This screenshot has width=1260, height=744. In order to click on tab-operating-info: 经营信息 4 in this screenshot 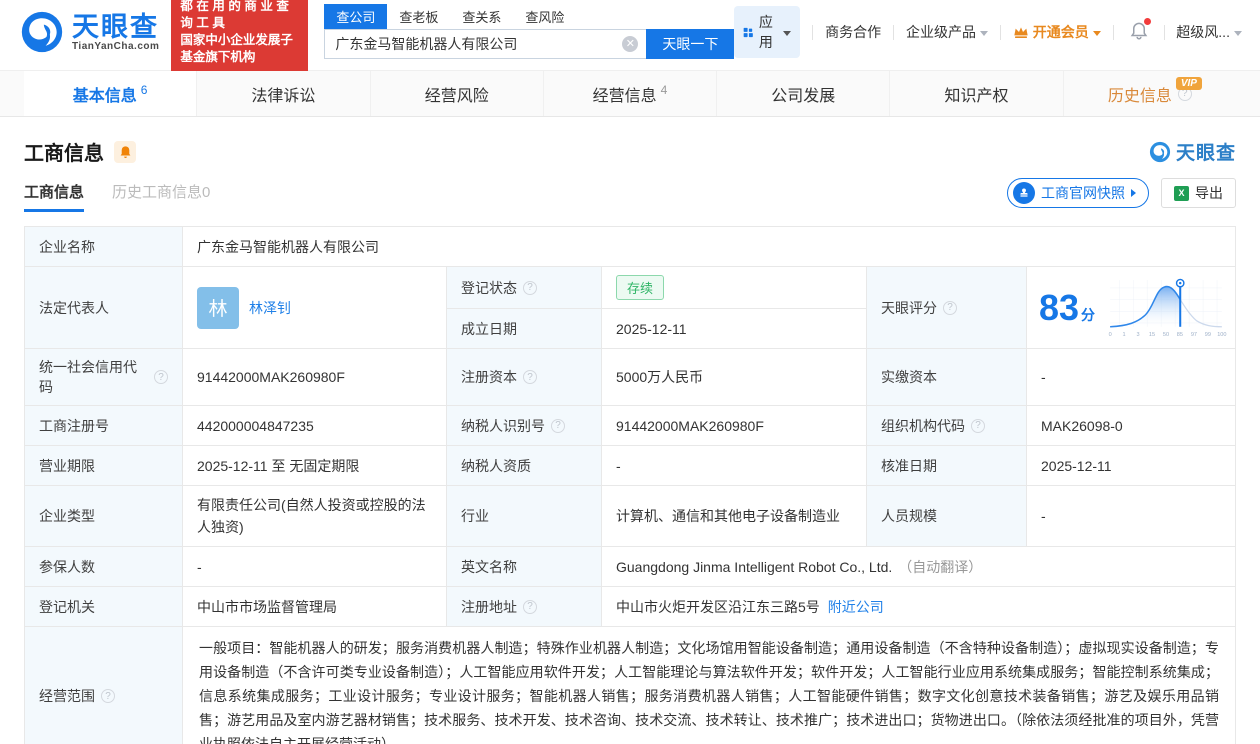, I will do `click(631, 93)`.